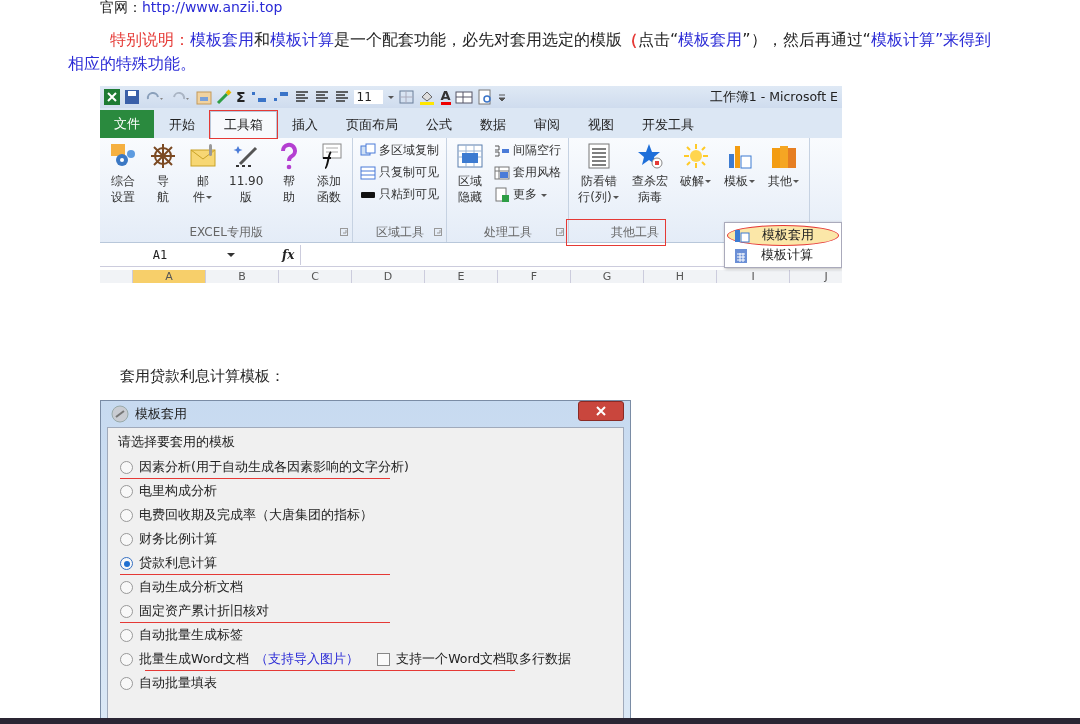 Image resolution: width=1080 pixels, height=724 pixels. Describe the element at coordinates (752, 276) in the screenshot. I see `column-header: I` at that location.